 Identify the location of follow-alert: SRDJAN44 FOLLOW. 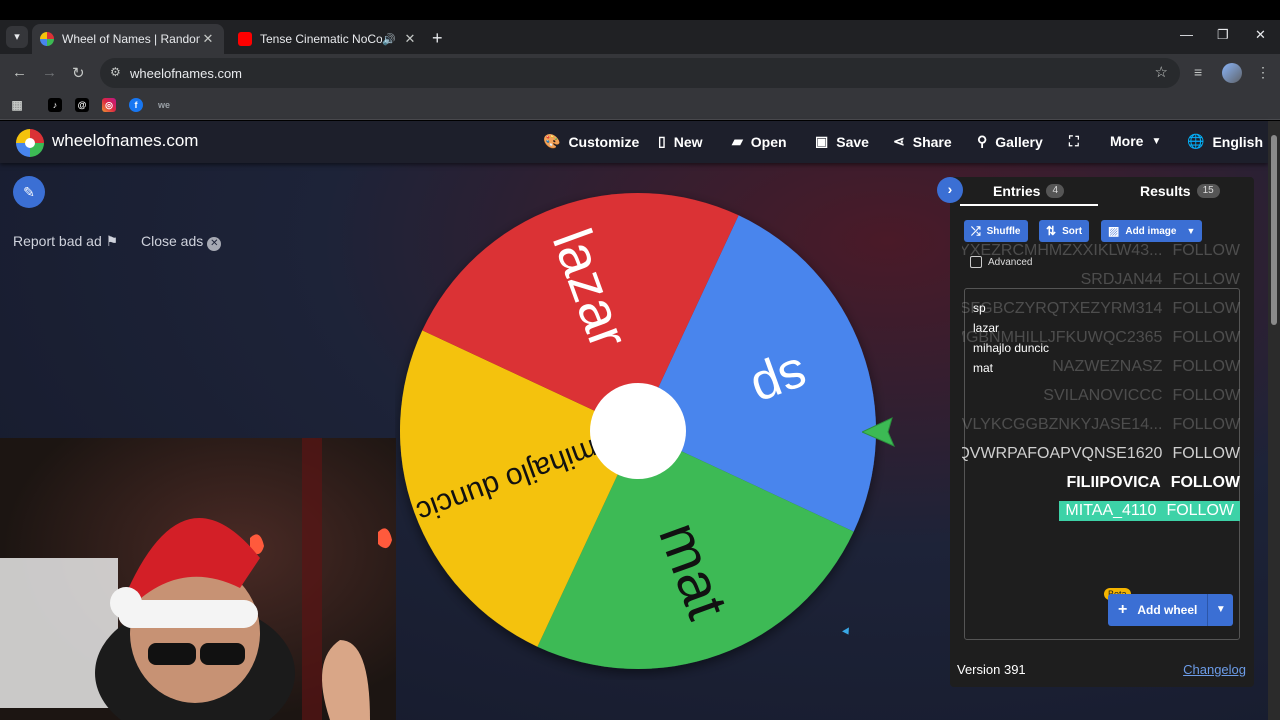
(1160, 280).